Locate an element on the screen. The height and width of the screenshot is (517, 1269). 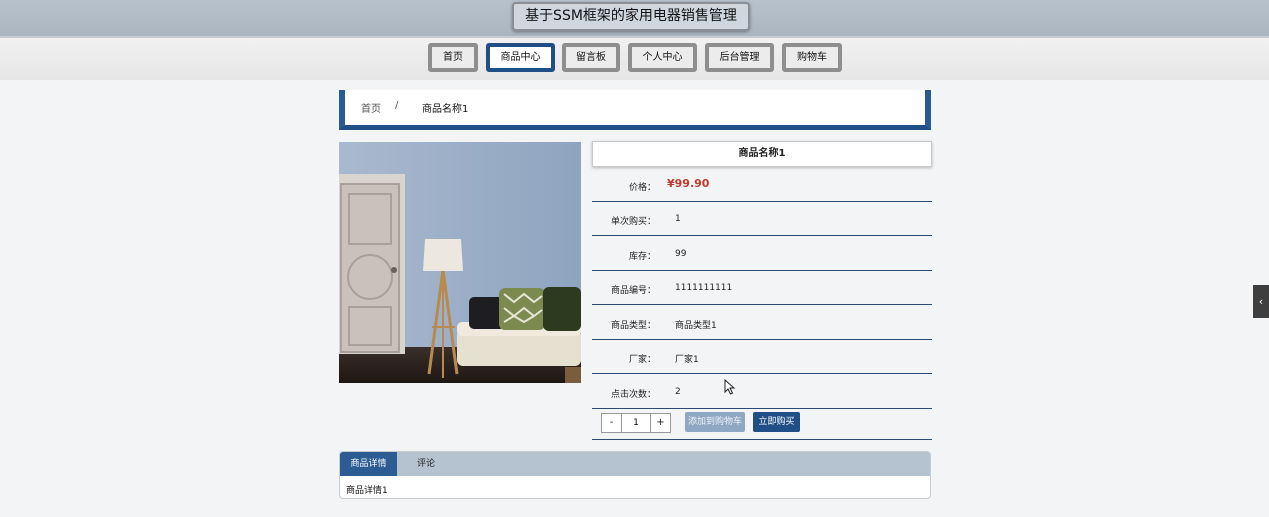
breadcrumb-home-link: 首页 is located at coordinates (371, 107).